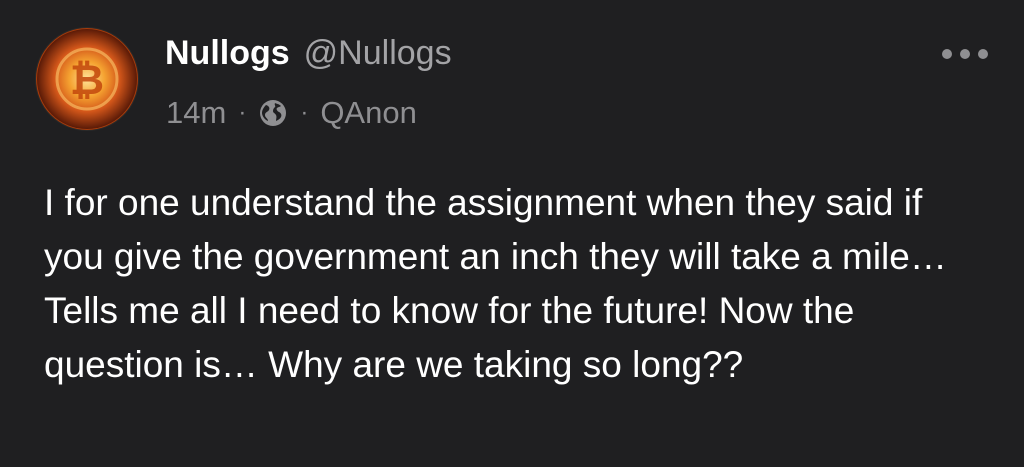  I want to click on bitcoin-sun-icon: ₿, so click(87, 79).